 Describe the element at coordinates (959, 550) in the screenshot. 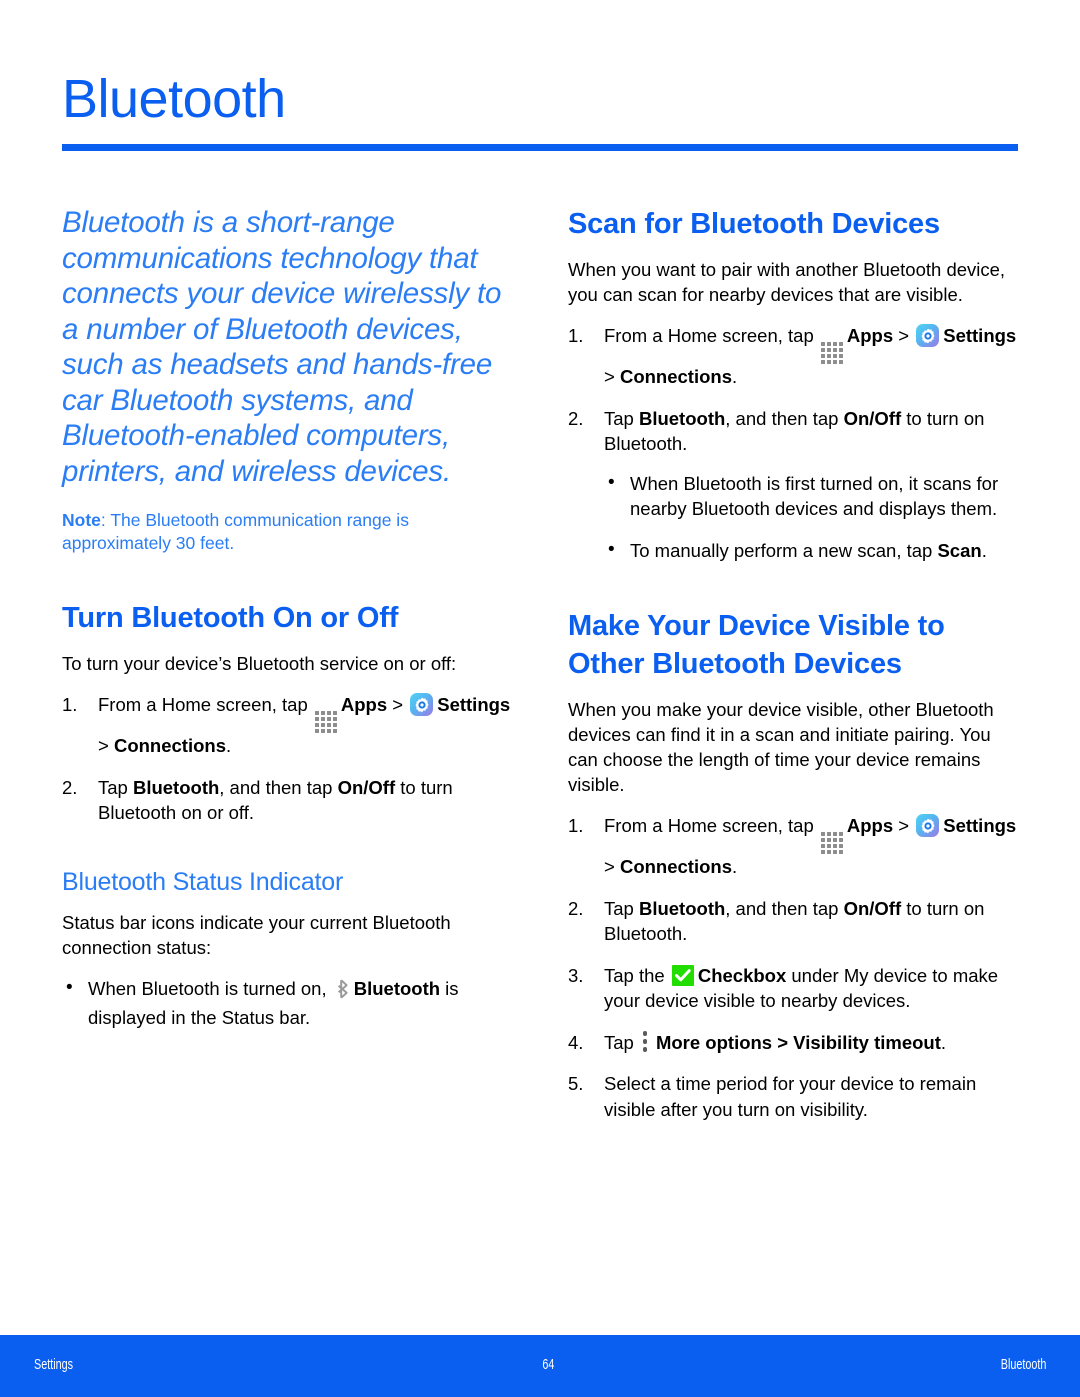

I see `scan-bold-label: Scan` at that location.